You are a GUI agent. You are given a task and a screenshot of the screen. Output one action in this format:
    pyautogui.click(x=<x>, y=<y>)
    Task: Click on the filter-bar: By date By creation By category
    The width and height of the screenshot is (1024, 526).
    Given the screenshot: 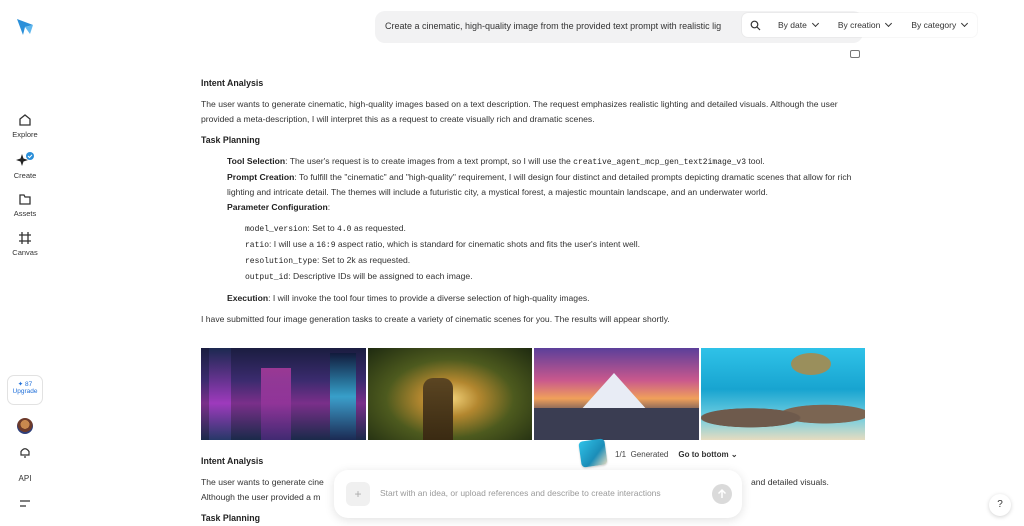 What is the action you would take?
    pyautogui.click(x=860, y=25)
    